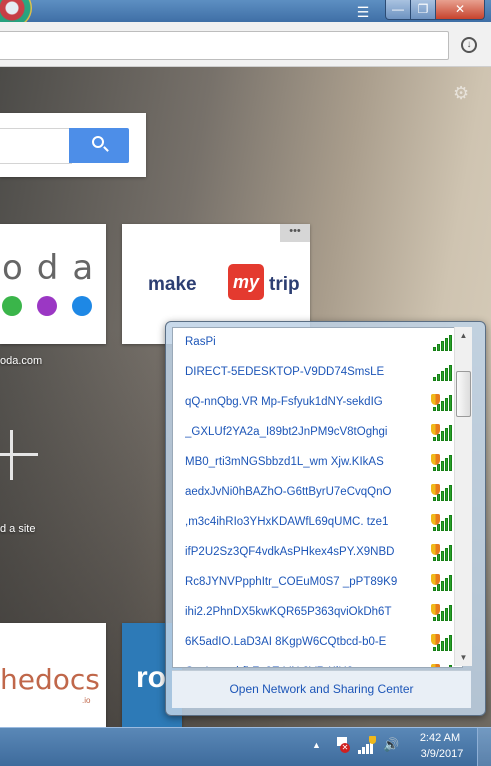 The image size is (491, 766). I want to click on network-list-item: DIRECT-5EDESKTOP-V9DD74SmsLE, so click(317, 373).